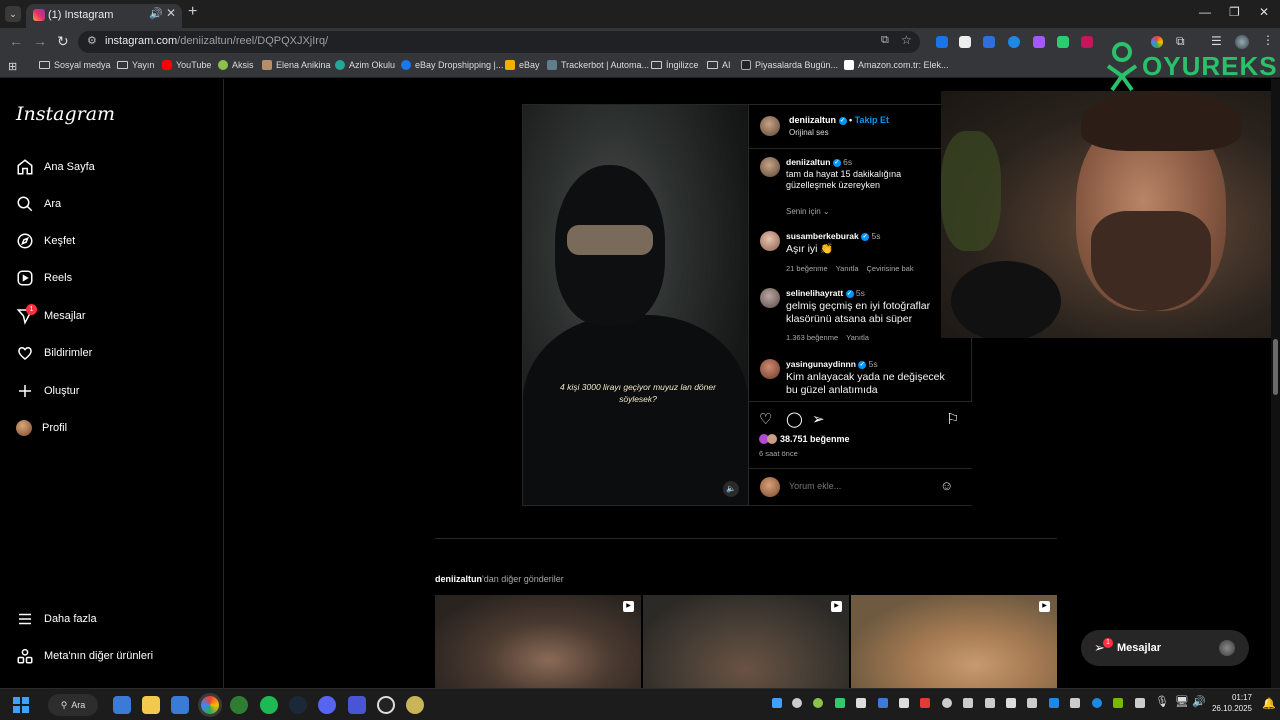 Image resolution: width=1280 pixels, height=720 pixels. Describe the element at coordinates (1118, 703) in the screenshot. I see `nvidia-icon` at that location.